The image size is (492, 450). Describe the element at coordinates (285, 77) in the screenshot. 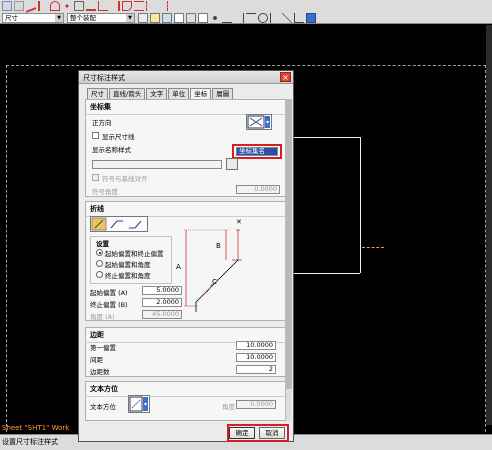

I see `close-button: ×` at that location.